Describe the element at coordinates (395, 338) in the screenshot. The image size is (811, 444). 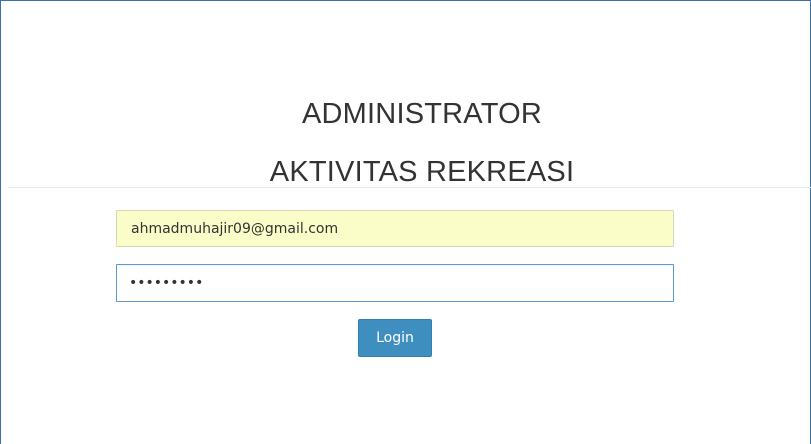
I see `login-button: Login` at that location.